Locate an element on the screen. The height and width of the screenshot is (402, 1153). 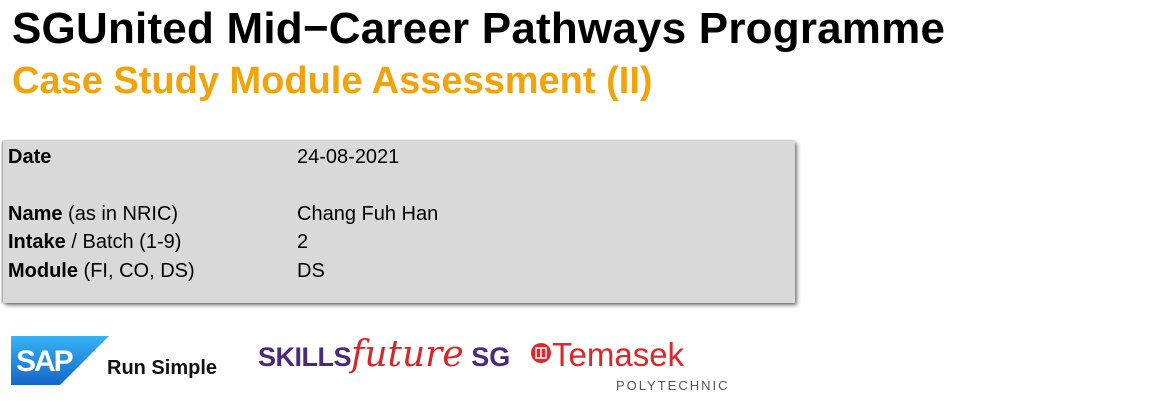
date-value: 24-08-2021 is located at coordinates (348, 157).